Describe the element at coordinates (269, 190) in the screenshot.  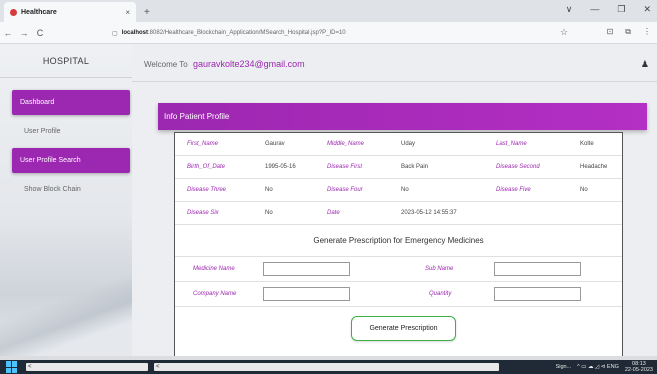
I see `disease-three-value: No` at that location.